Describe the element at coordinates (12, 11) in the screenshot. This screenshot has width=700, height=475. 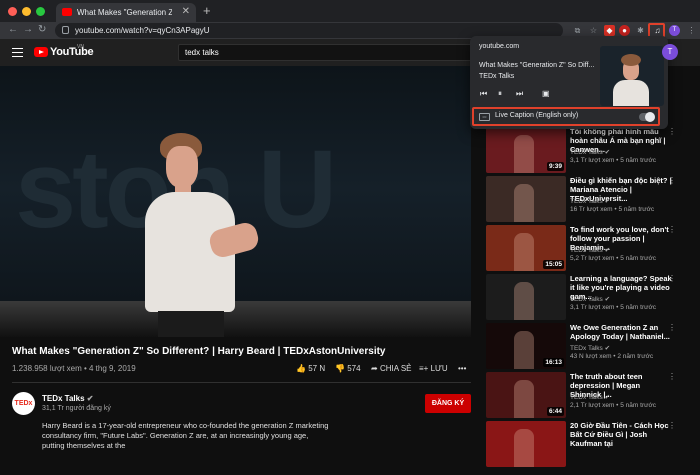
I see `window-close-icon` at that location.